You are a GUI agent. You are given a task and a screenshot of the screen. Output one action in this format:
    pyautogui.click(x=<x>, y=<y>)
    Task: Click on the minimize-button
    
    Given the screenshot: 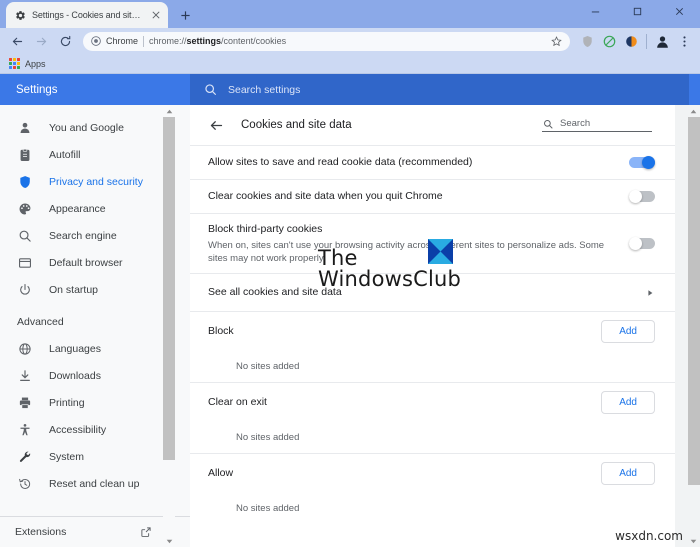 What is the action you would take?
    pyautogui.click(x=595, y=11)
    